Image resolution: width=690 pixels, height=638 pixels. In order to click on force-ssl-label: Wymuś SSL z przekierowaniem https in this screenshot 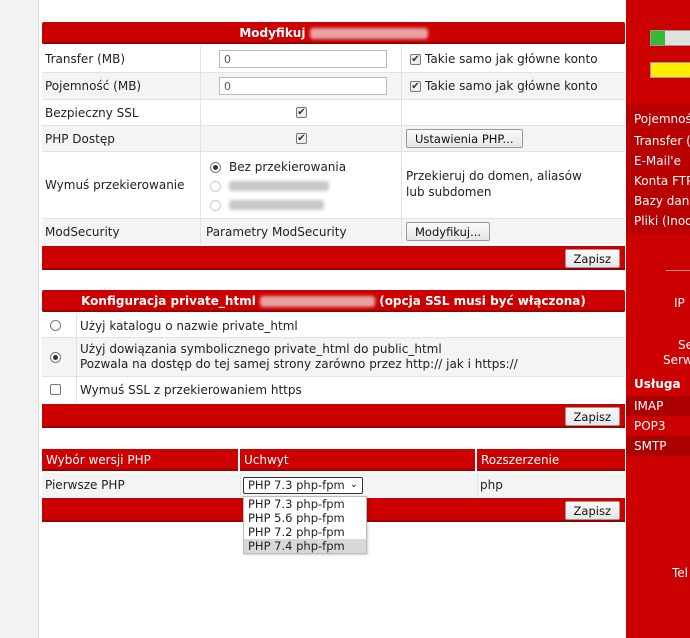, I will do `click(191, 389)`.